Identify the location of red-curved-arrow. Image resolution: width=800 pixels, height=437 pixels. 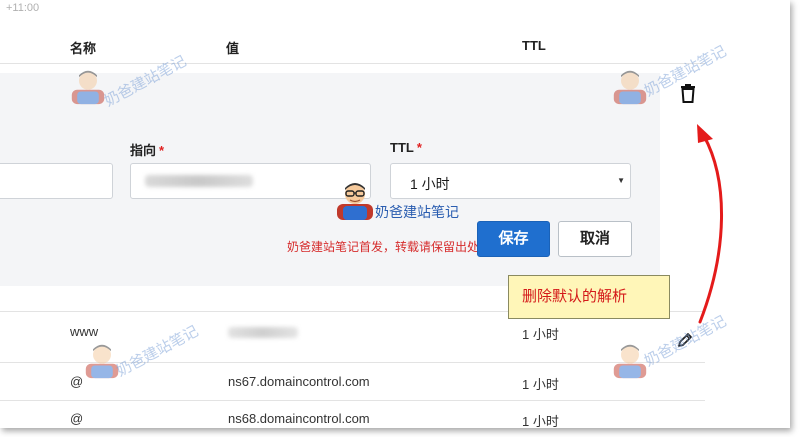
(710, 224).